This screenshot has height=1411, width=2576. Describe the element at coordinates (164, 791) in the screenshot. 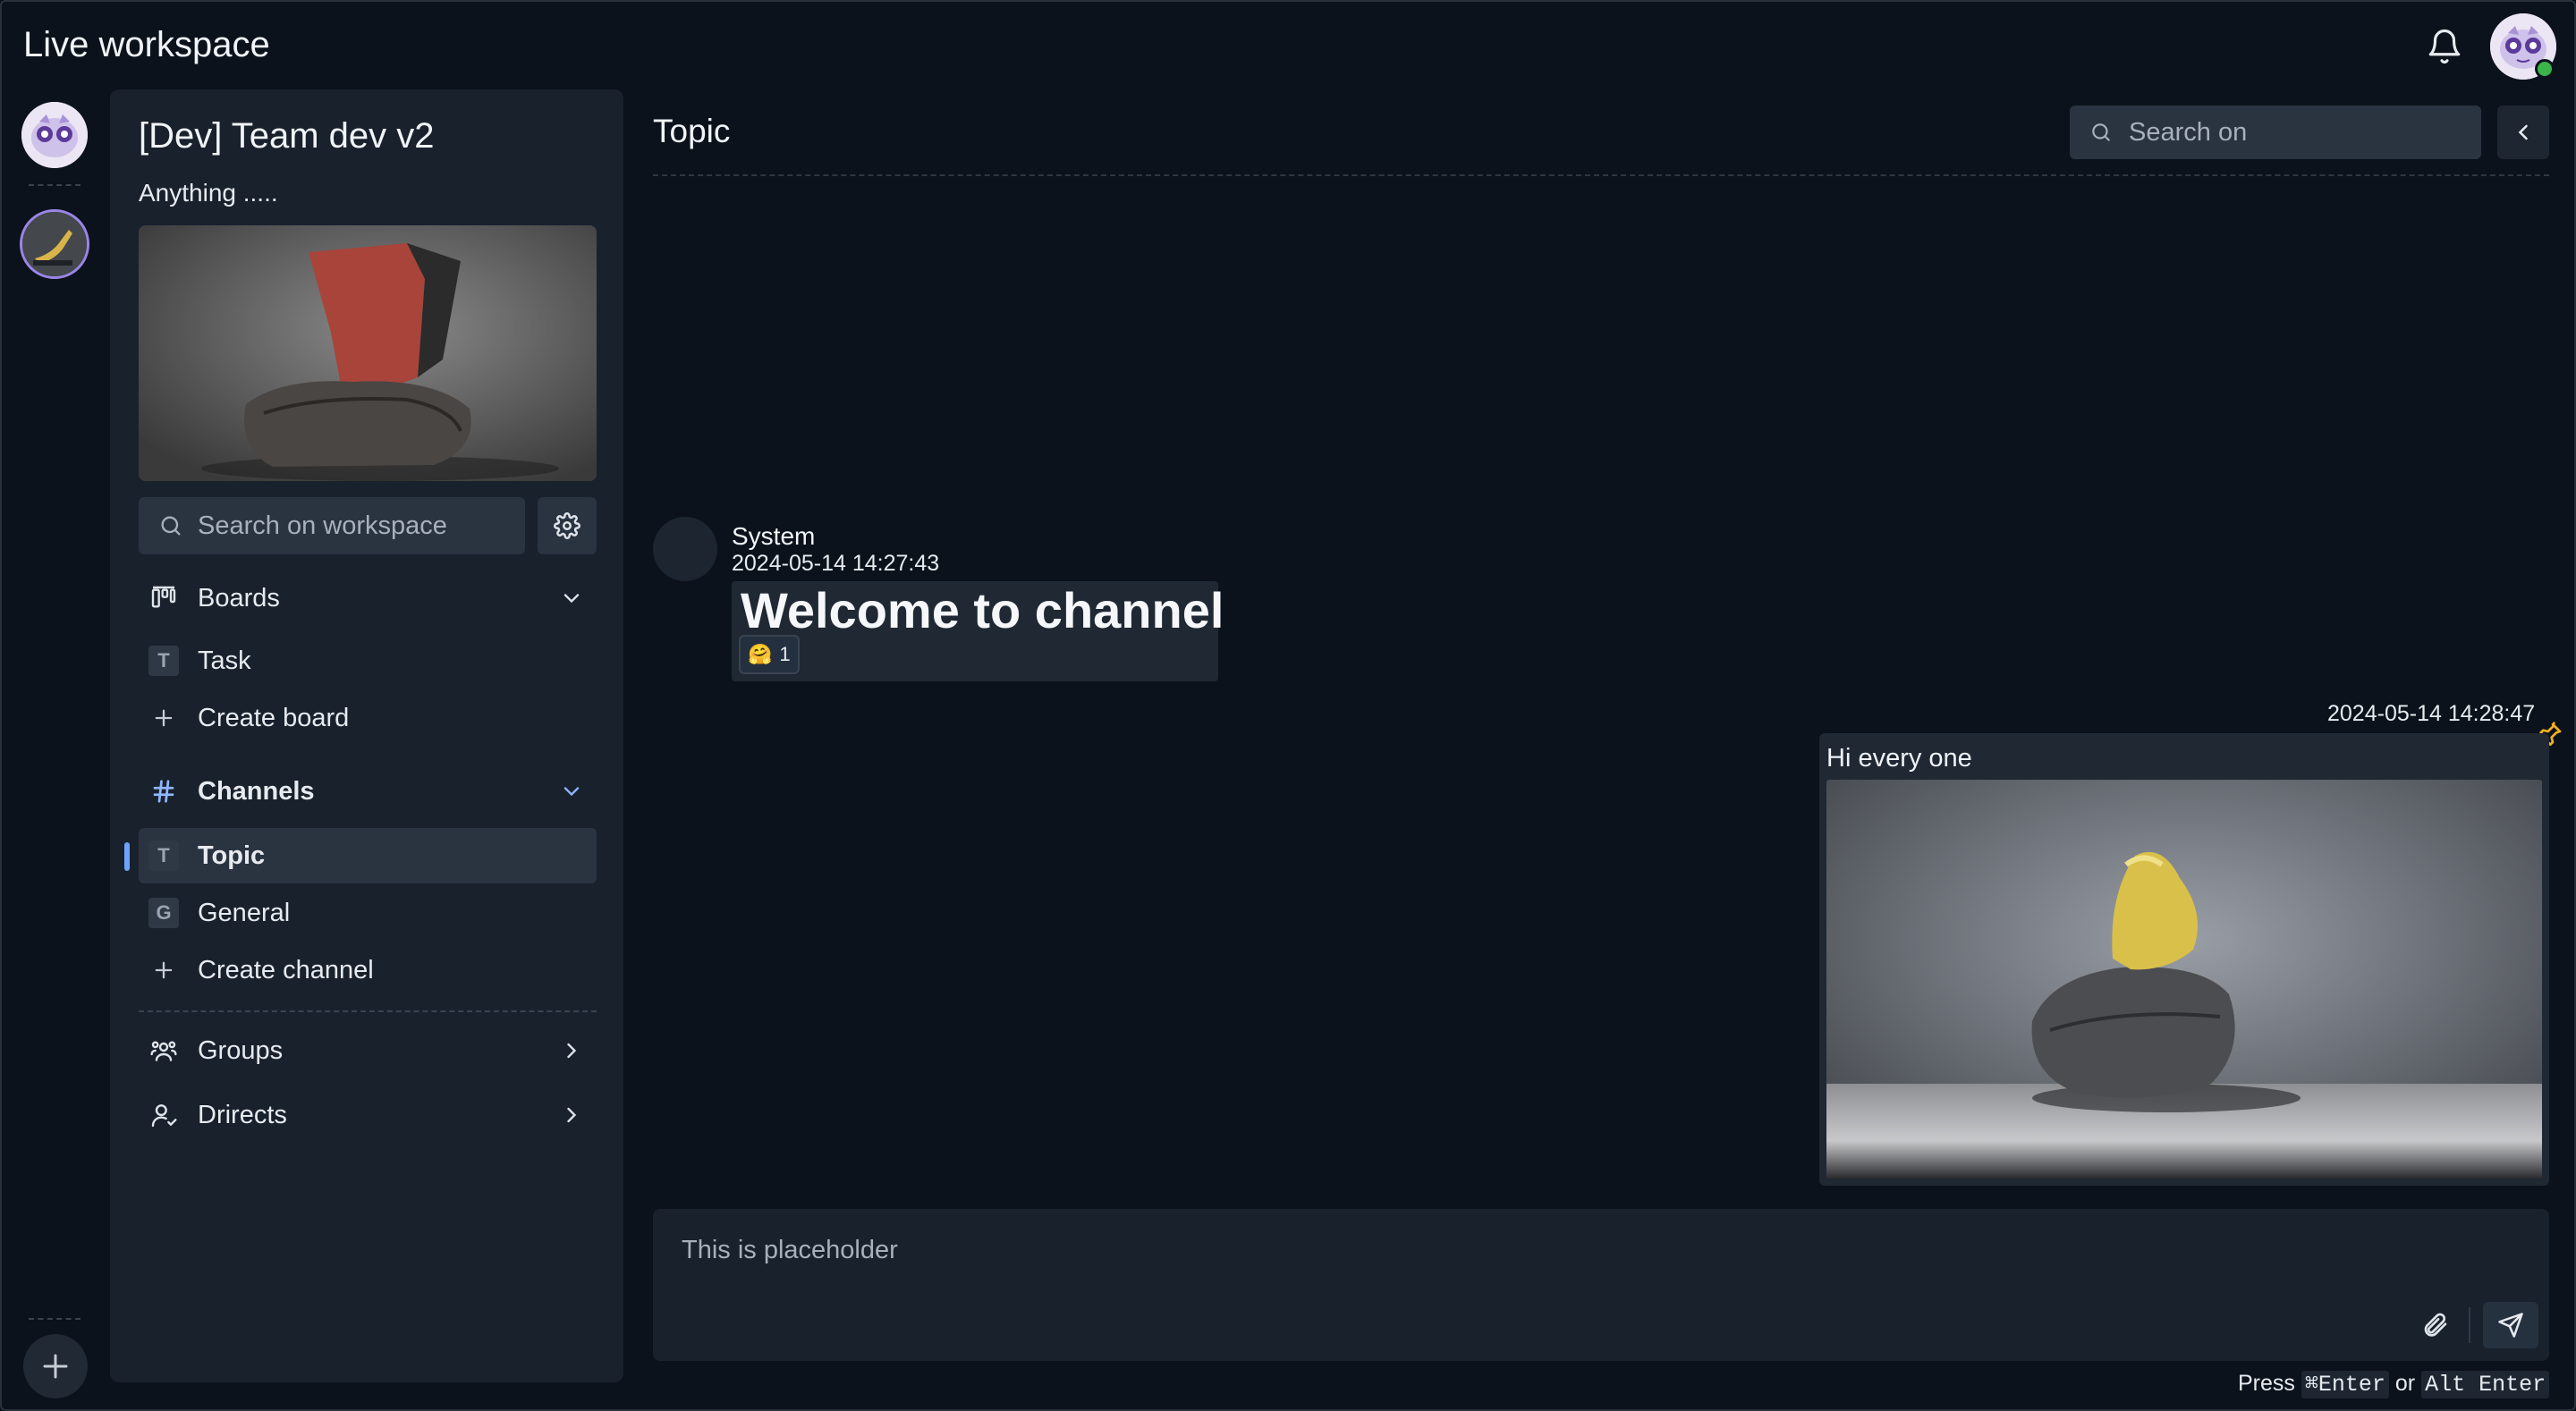

I see `hash-icon` at that location.